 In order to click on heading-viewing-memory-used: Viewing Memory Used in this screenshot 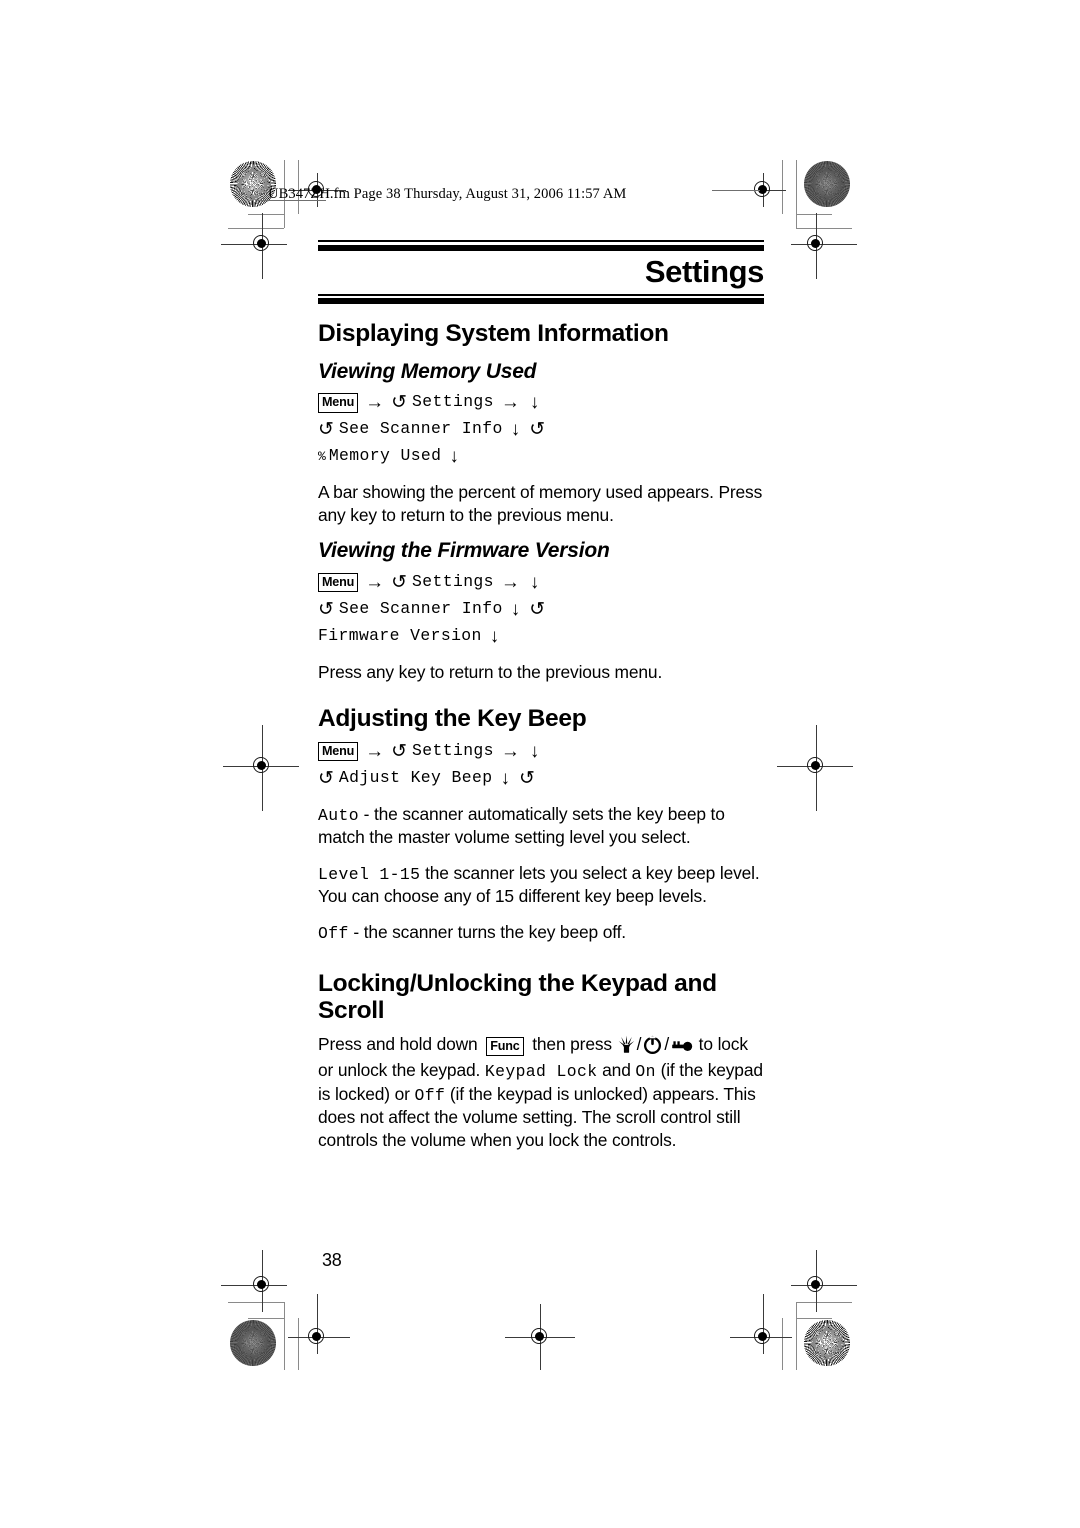, I will do `click(427, 371)`.